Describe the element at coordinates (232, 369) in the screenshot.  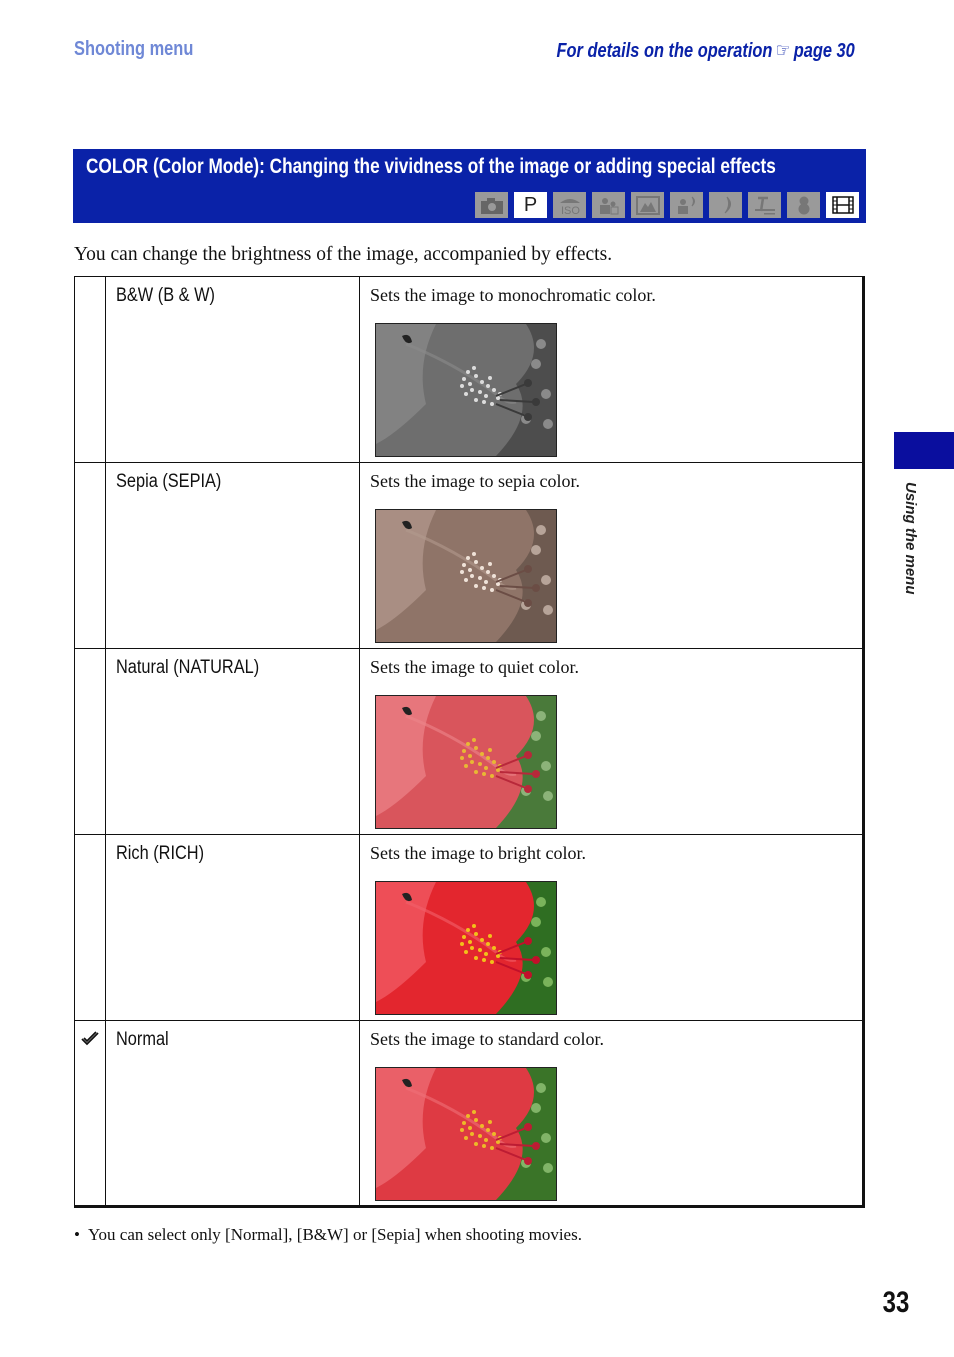
I see `option-name-cell: B&W (B & W)` at that location.